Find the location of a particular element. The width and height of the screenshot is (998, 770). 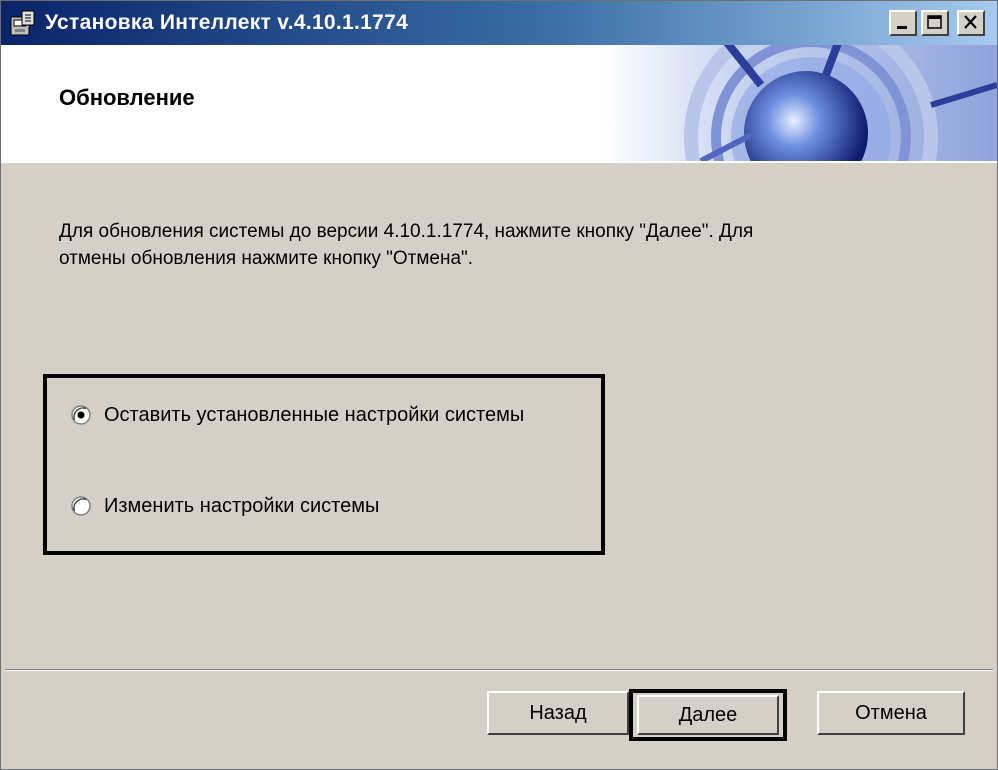

maximize-icon is located at coordinates (934, 22).